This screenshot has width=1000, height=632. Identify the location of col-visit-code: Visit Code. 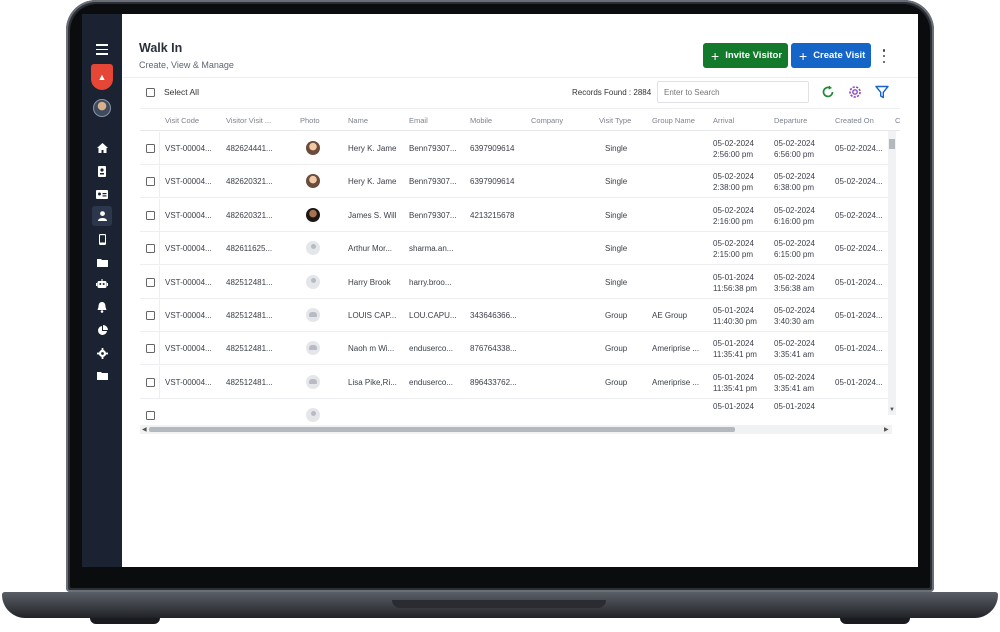
(182, 120).